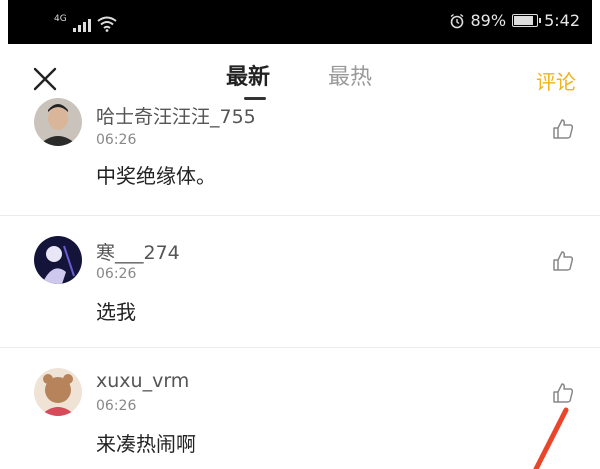 This screenshot has height=469, width=600. I want to click on comment-username: 哈士奇汪汪汪_755, so click(176, 115).